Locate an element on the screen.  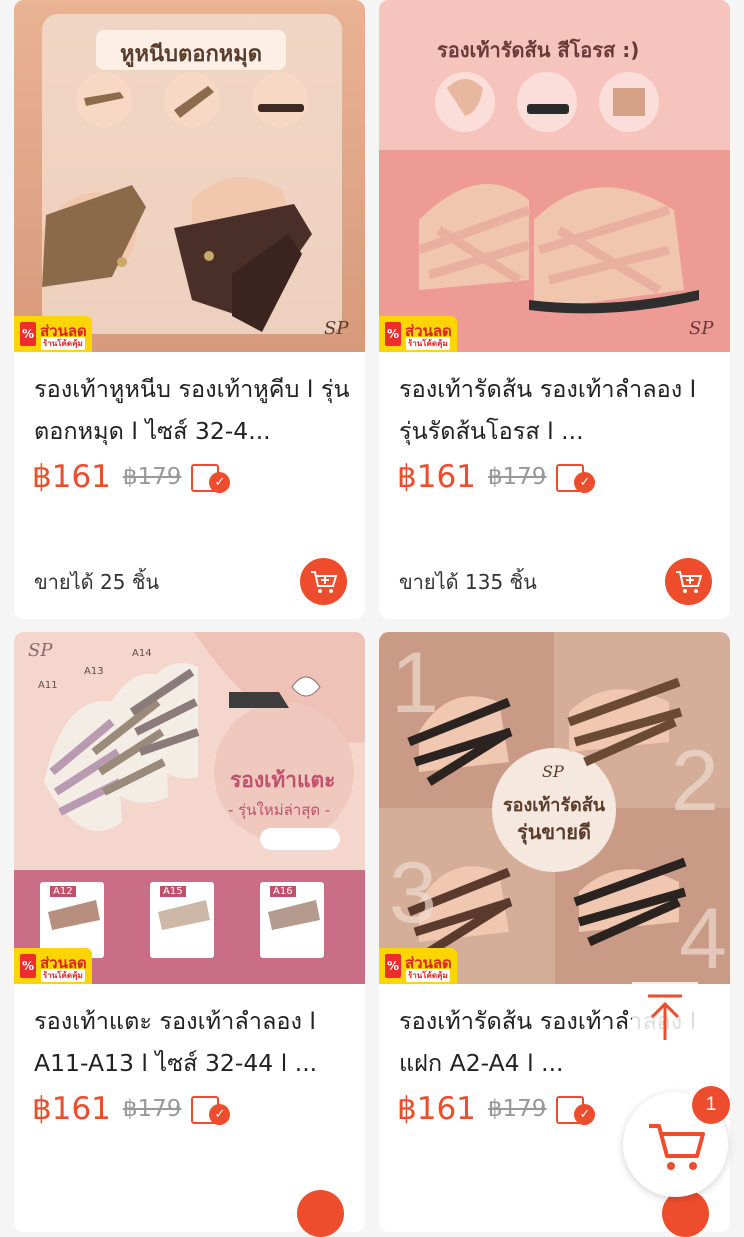
model-label: A13 is located at coordinates (94, 671).